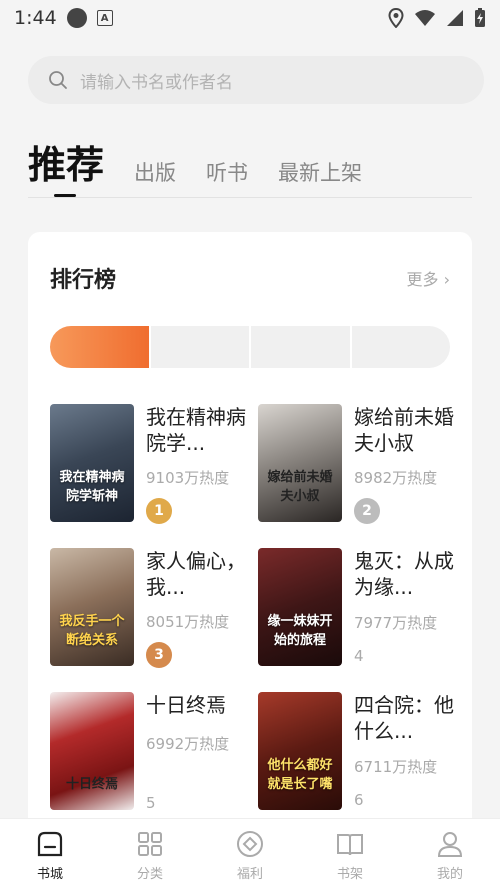  Describe the element at coordinates (35, 18) in the screenshot. I see `status-time: 1:44` at that location.